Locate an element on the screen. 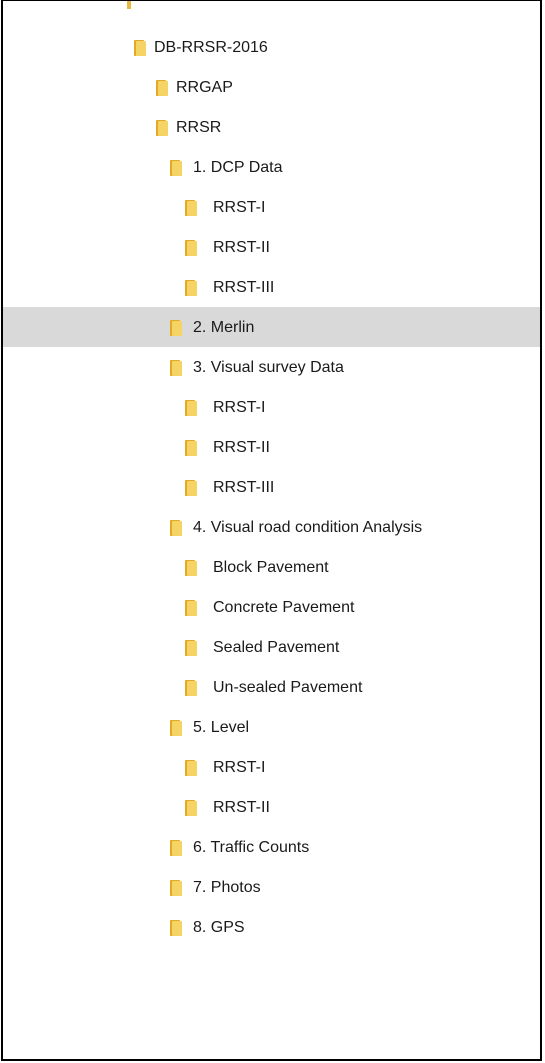  tree-item: Un-sealed Pavement is located at coordinates (271, 687).